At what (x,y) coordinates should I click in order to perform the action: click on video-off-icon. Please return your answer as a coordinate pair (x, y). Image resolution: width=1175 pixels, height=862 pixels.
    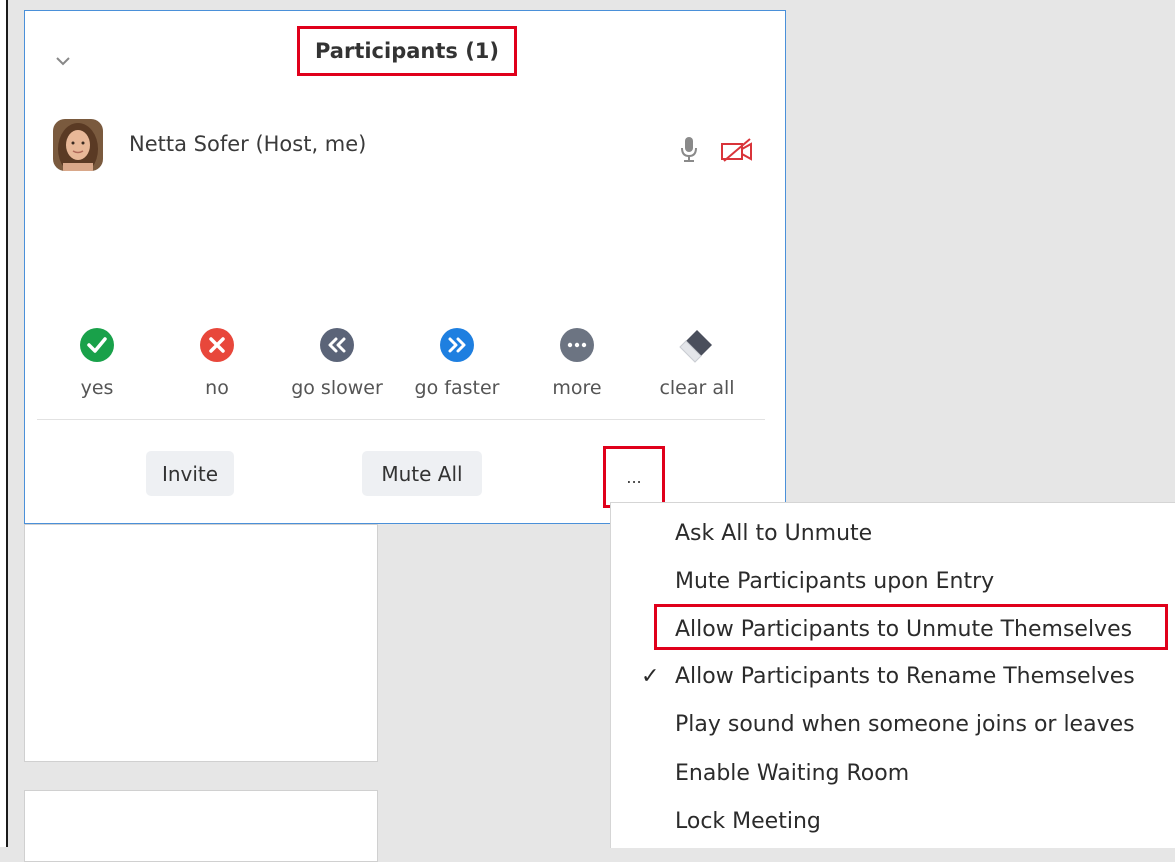
    Looking at the image, I should click on (737, 150).